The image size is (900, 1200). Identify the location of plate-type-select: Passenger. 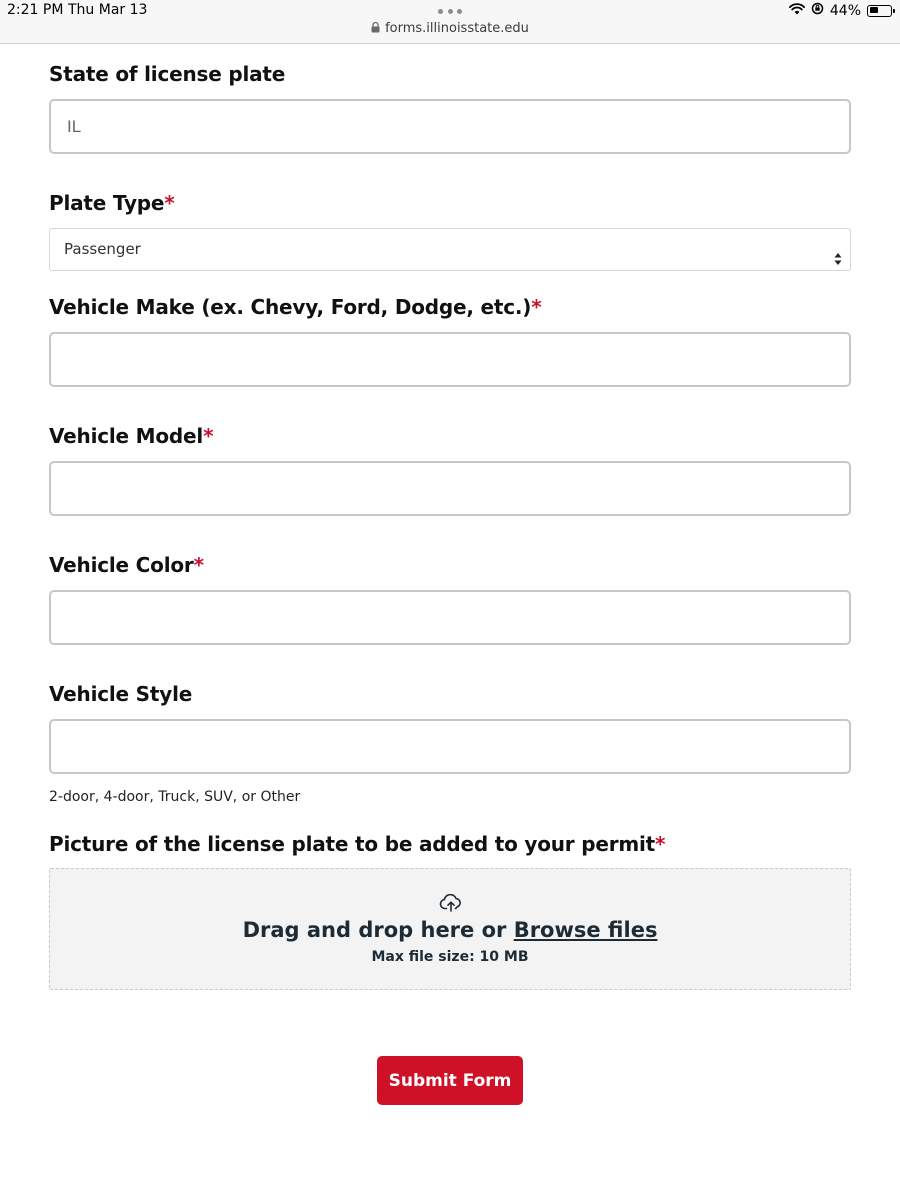
(450, 249).